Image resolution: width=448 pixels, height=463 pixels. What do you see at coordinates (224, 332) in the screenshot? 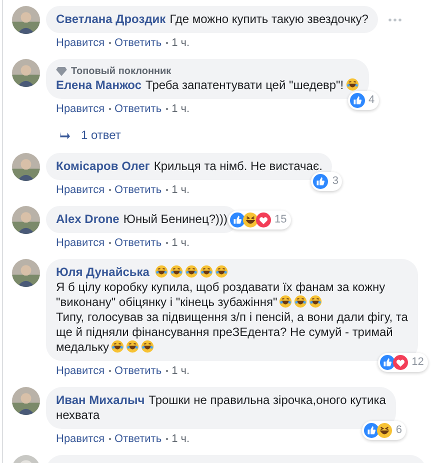
I see `comment-text: ще й підняли фінансування преЗЕдента? Не сумуй - тримай` at bounding box center [224, 332].